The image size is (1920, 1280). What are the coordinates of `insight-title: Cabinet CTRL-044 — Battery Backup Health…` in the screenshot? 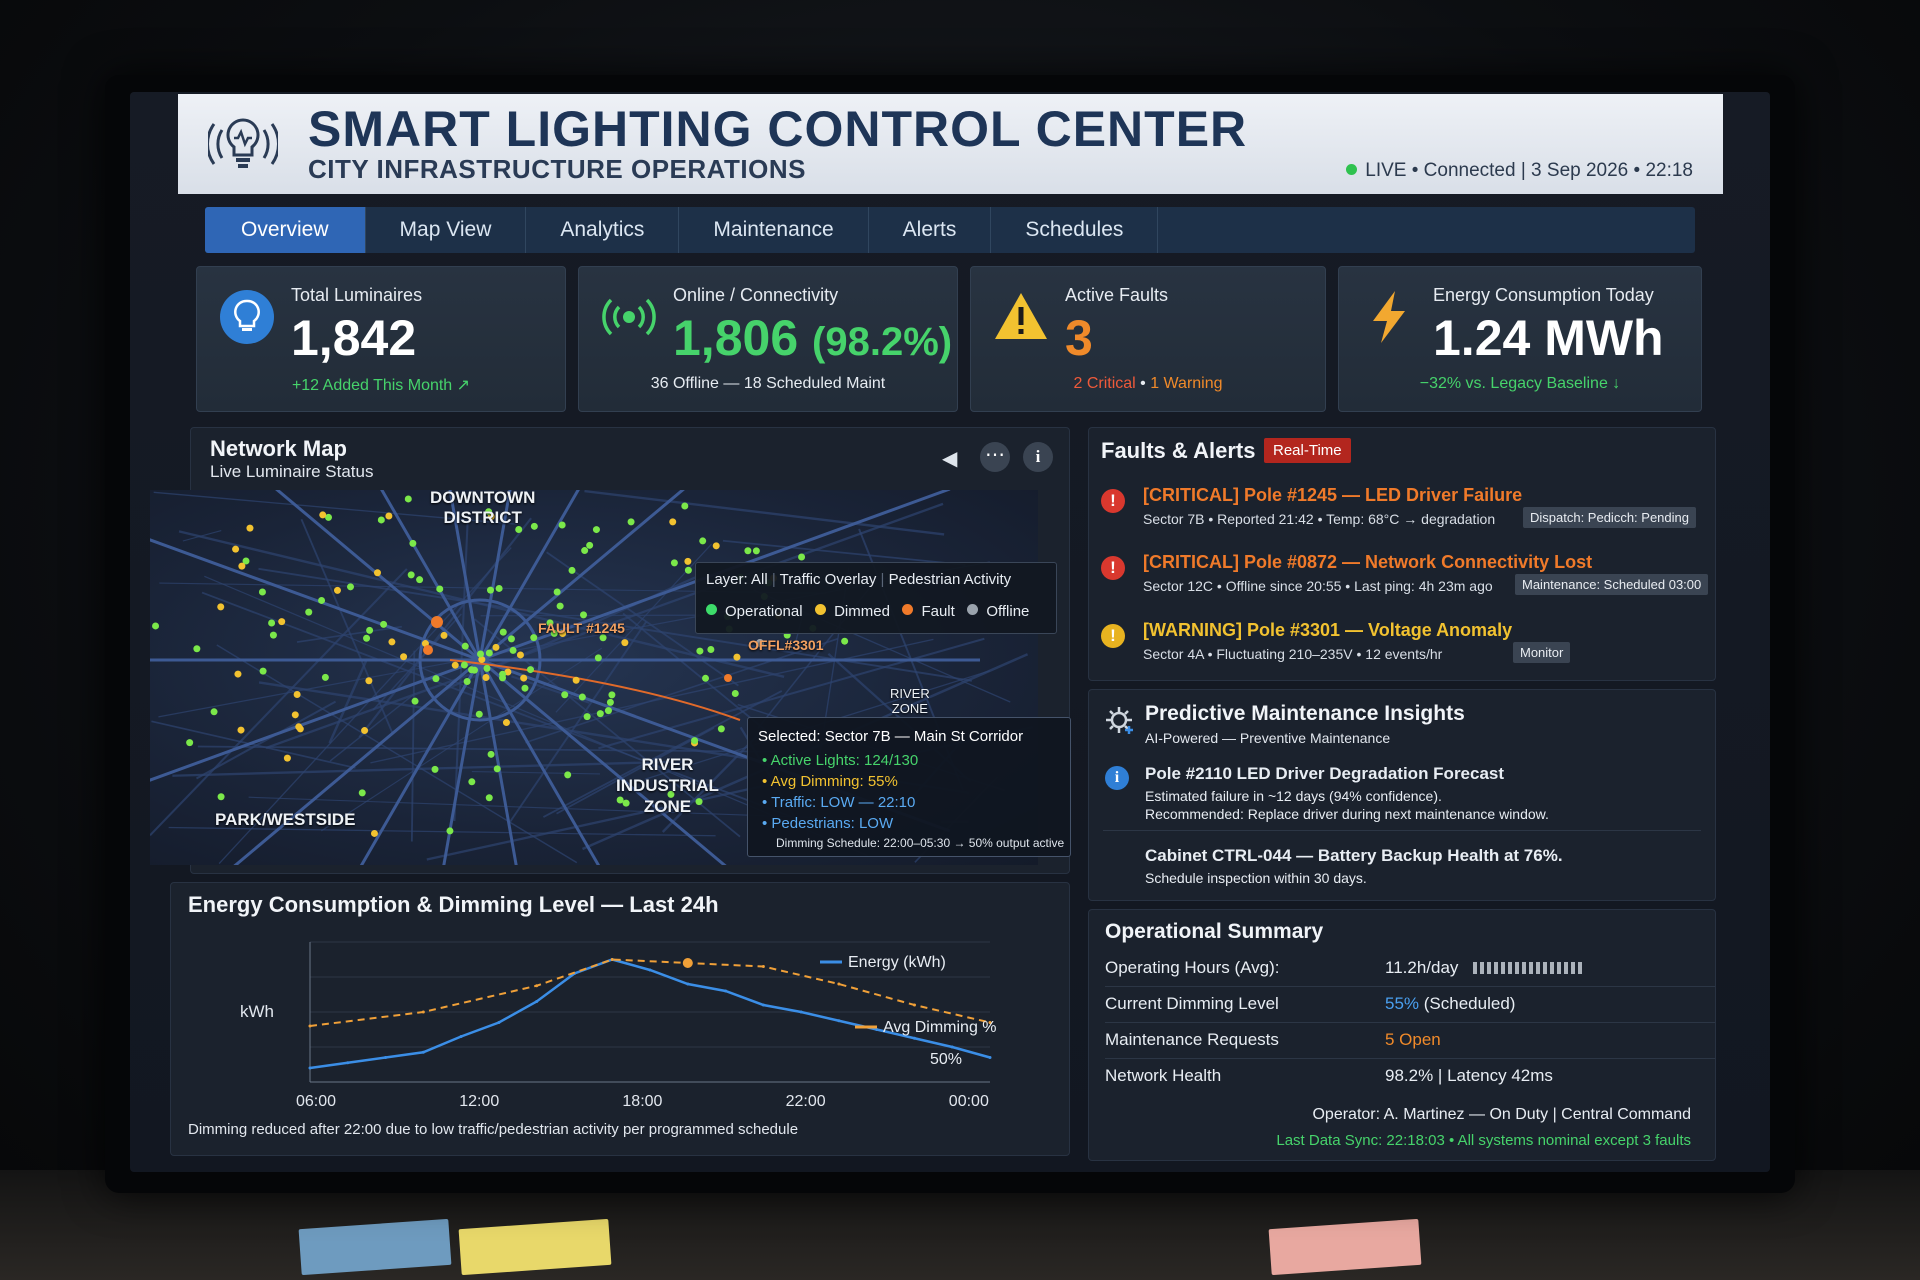 It's located at (1354, 856).